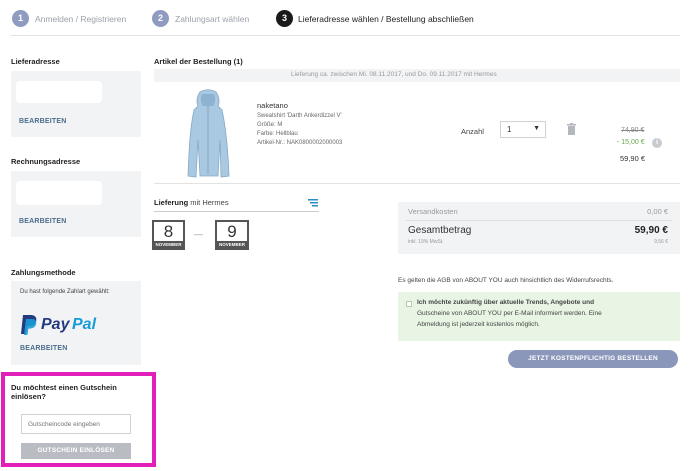 This screenshot has height=471, width=700. Describe the element at coordinates (198, 61) in the screenshot. I see `order-items-title: Artikel der Bestellung (1)` at that location.